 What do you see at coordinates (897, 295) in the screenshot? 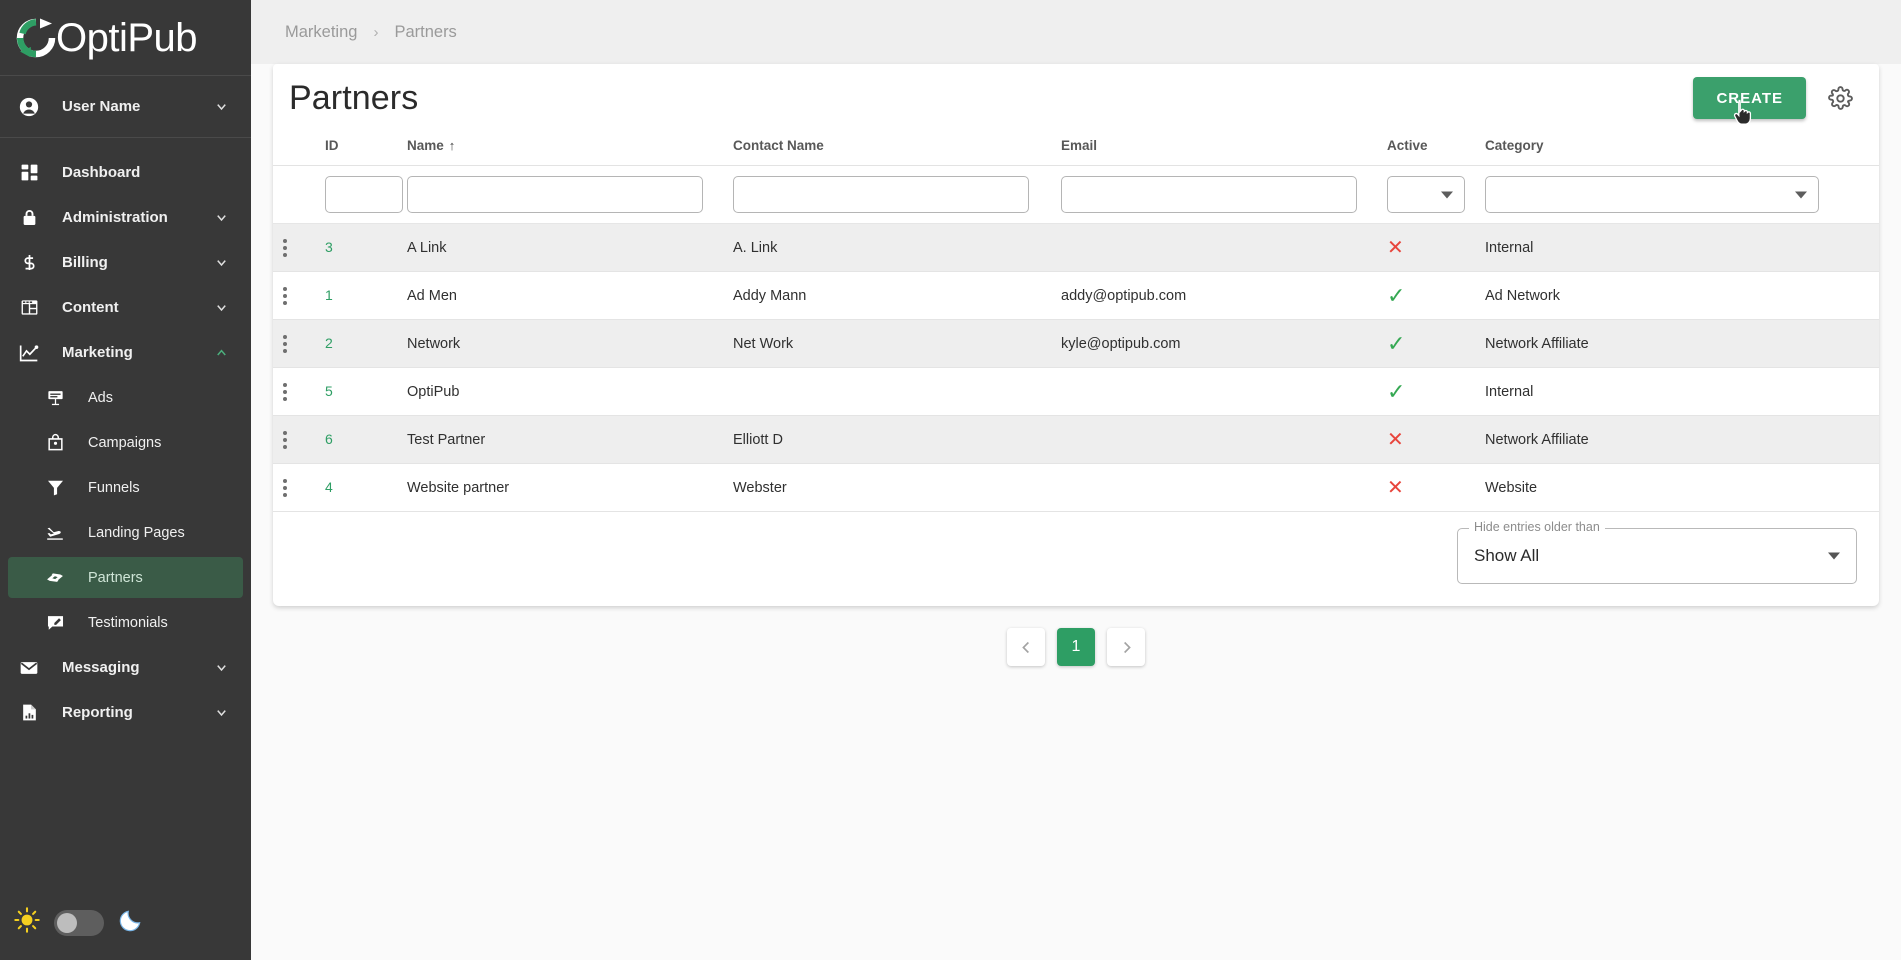
I see `row-contact-name-cell: Addy Mann` at bounding box center [897, 295].